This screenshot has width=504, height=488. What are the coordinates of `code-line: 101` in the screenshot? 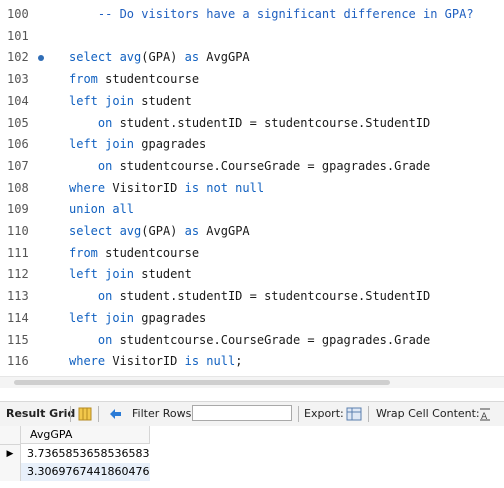 It's located at (252, 36).